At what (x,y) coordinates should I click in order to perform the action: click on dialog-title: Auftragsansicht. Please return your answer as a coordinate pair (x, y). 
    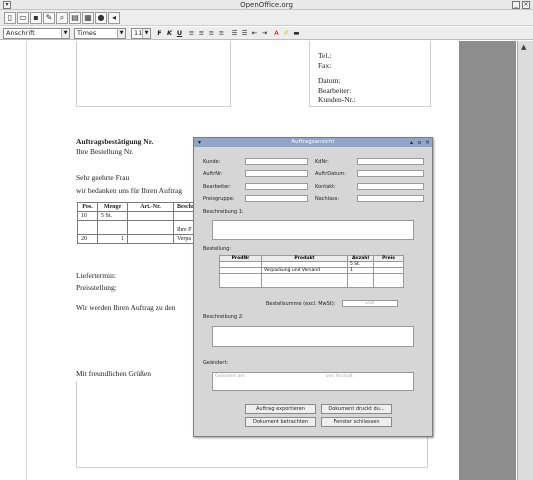
    Looking at the image, I should click on (313, 142).